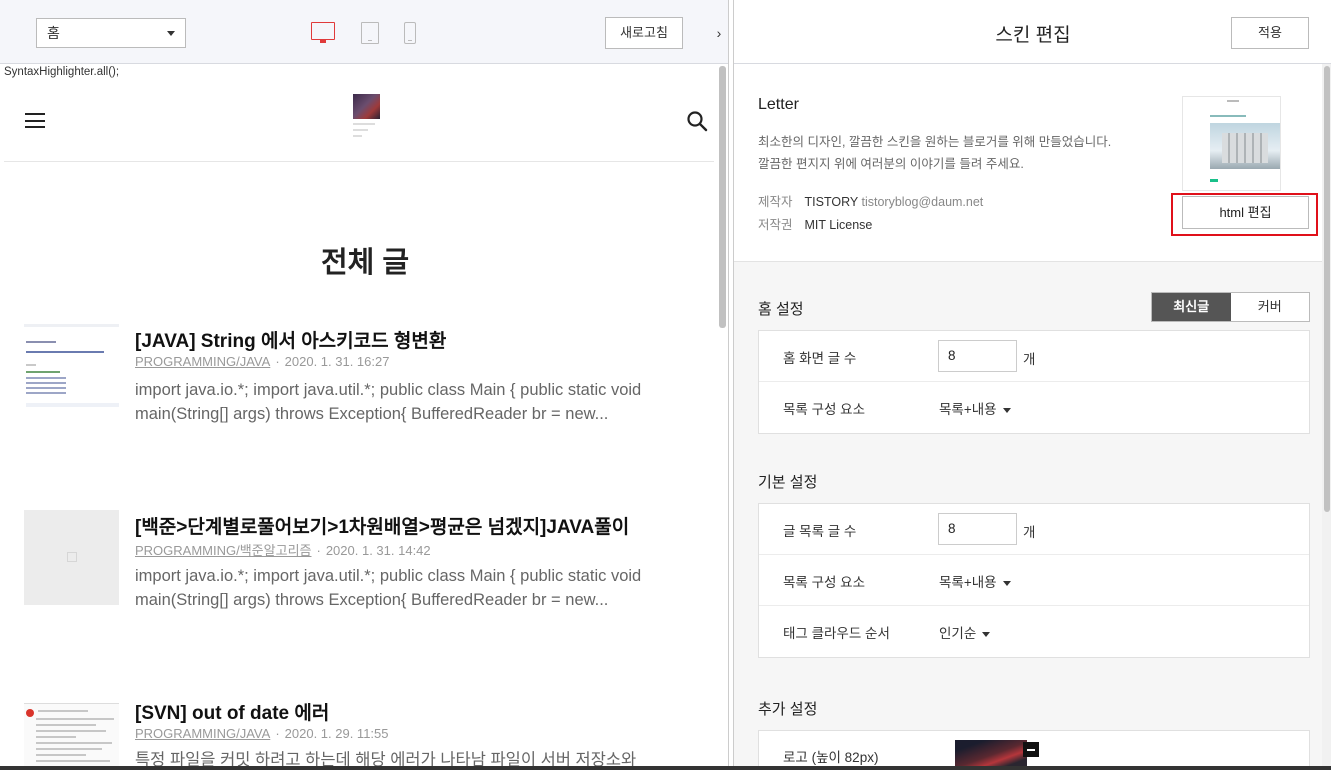 The width and height of the screenshot is (1331, 770). I want to click on setting-label: 글 목록 글 수, so click(820, 531).